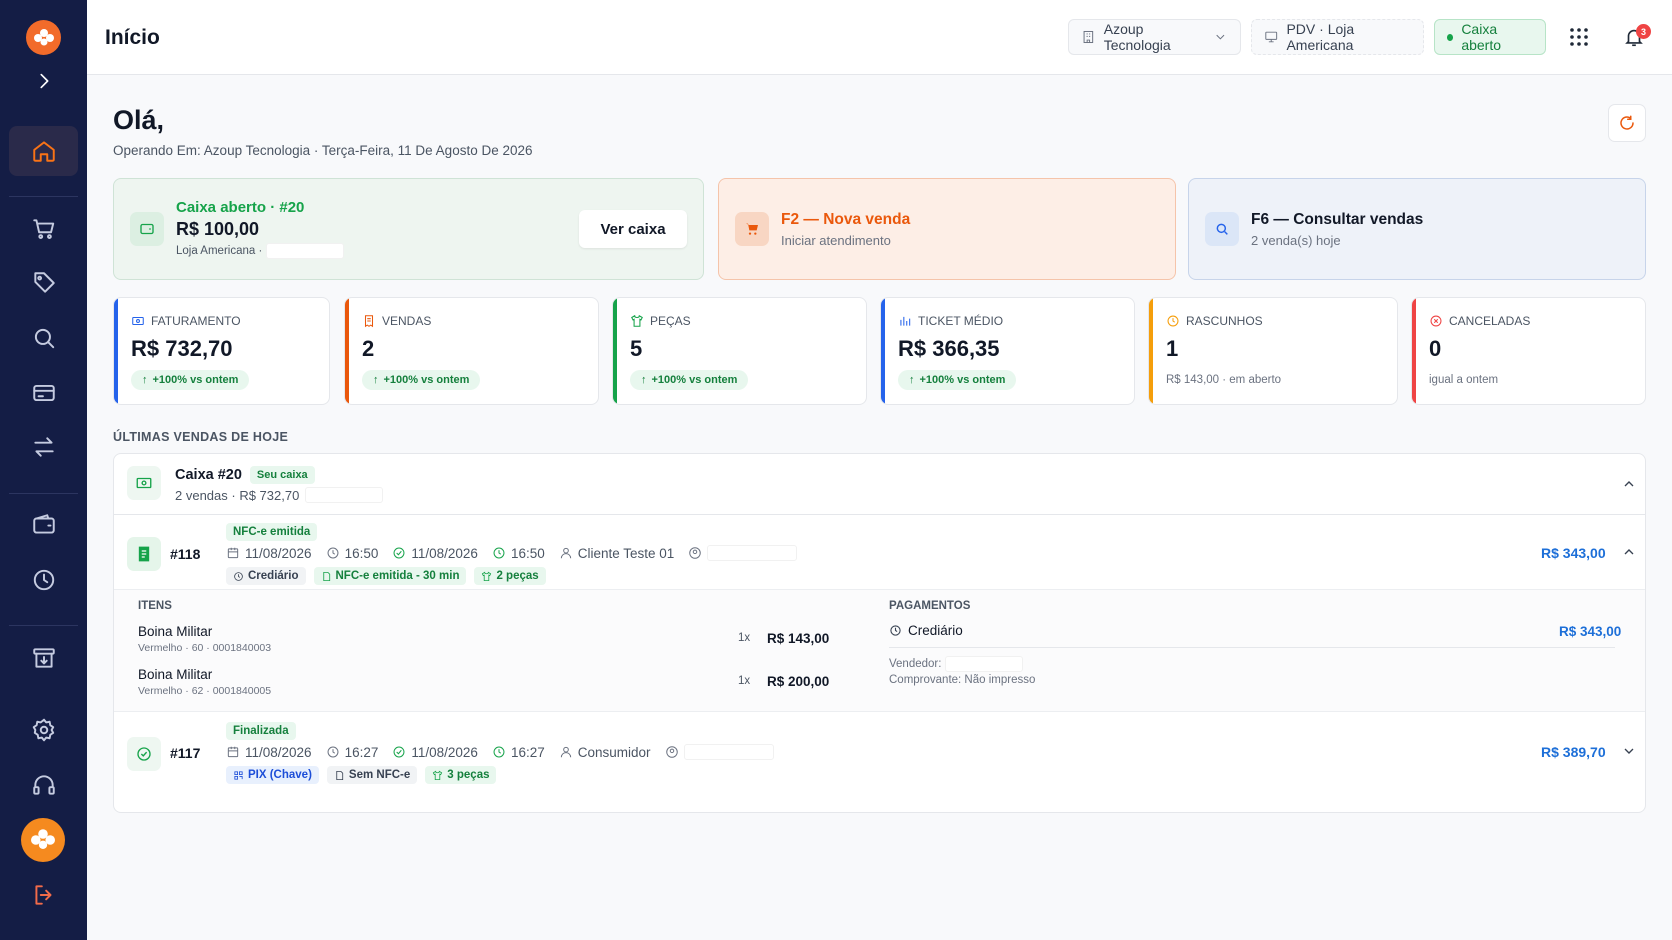  I want to click on company-selector: Azoup Tecnologia, so click(1154, 37).